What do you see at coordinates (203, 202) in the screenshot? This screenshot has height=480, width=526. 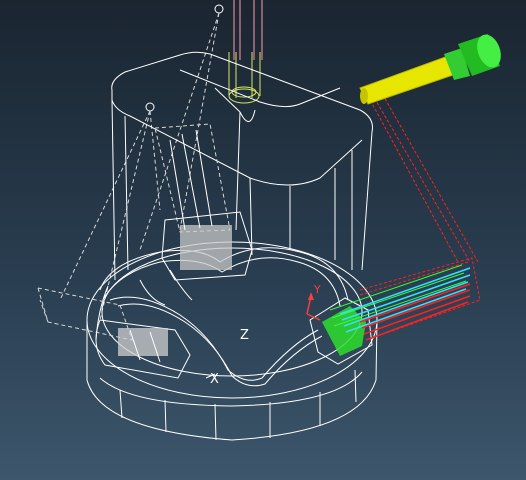 I see `center-pocket` at bounding box center [203, 202].